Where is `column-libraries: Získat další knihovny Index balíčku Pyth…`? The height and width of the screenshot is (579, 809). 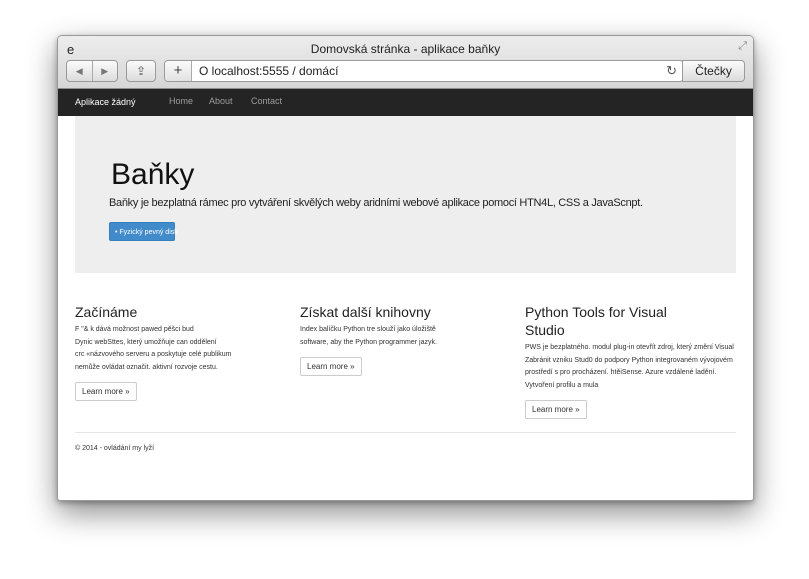
column-libraries: Získat další knihovny Index balíčku Pyth… is located at coordinates (405, 339).